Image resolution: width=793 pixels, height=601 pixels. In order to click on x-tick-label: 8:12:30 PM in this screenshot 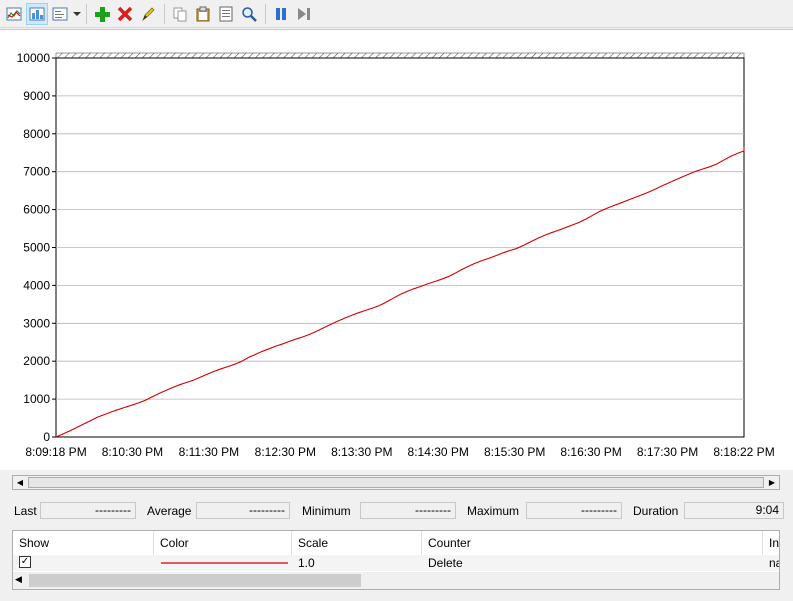, I will do `click(285, 452)`.